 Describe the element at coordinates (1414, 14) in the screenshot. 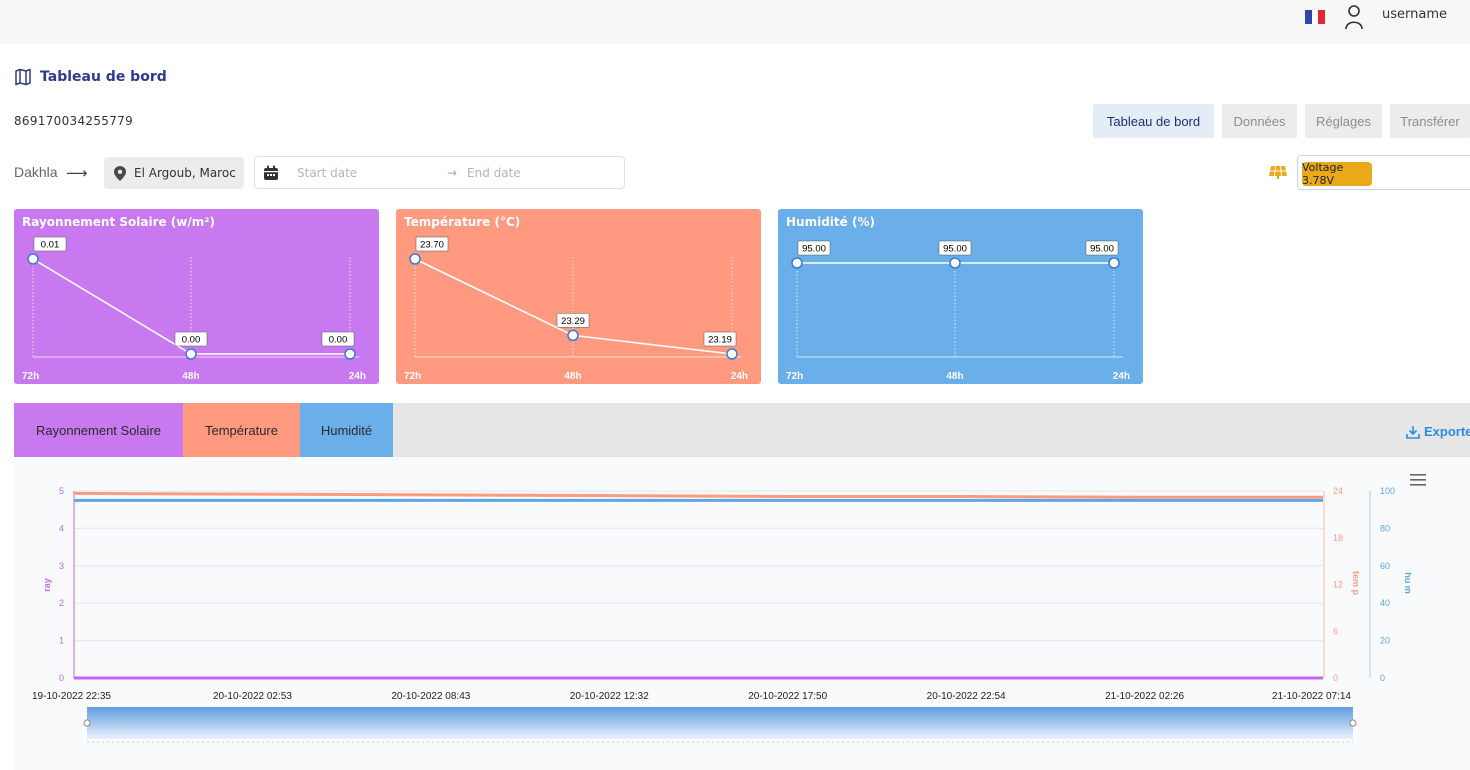

I see `username: username` at that location.